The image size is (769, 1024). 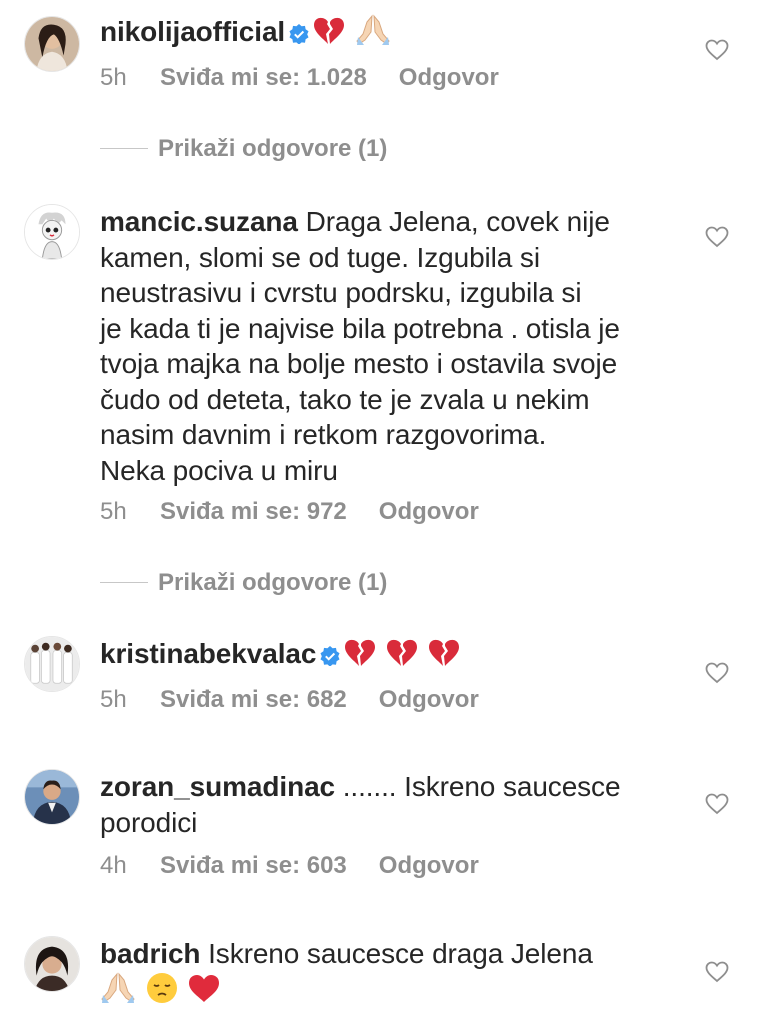 What do you see at coordinates (199, 221) in the screenshot?
I see `username: mancic.suzana` at bounding box center [199, 221].